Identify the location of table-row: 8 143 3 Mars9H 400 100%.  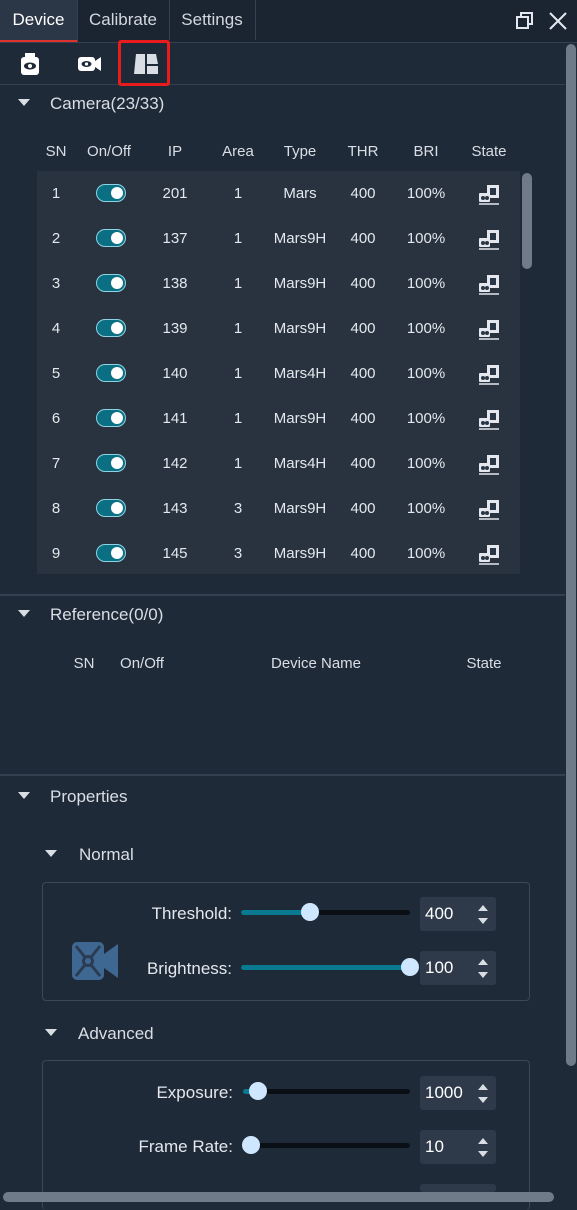
(278, 508).